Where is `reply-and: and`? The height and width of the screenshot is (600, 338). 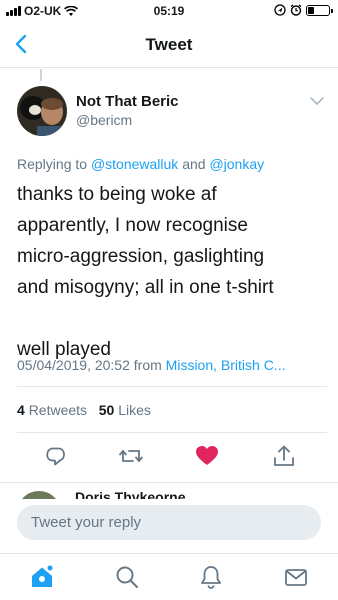
reply-and: and is located at coordinates (194, 164).